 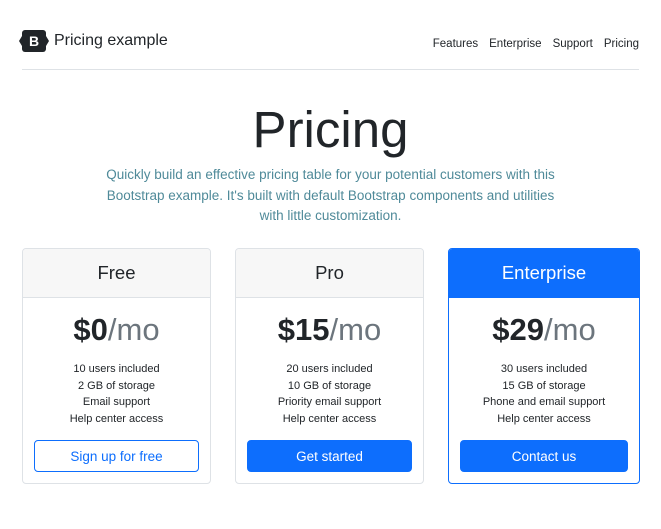 I want to click on feature-item: 15 GB of storage, so click(x=544, y=385).